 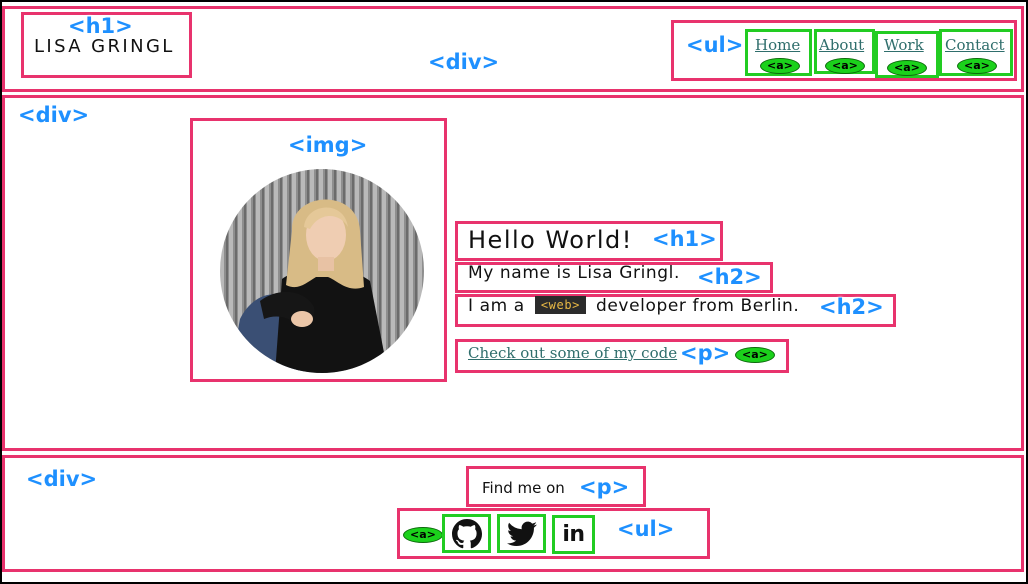 What do you see at coordinates (523, 488) in the screenshot?
I see `find-me-text: Find me on` at bounding box center [523, 488].